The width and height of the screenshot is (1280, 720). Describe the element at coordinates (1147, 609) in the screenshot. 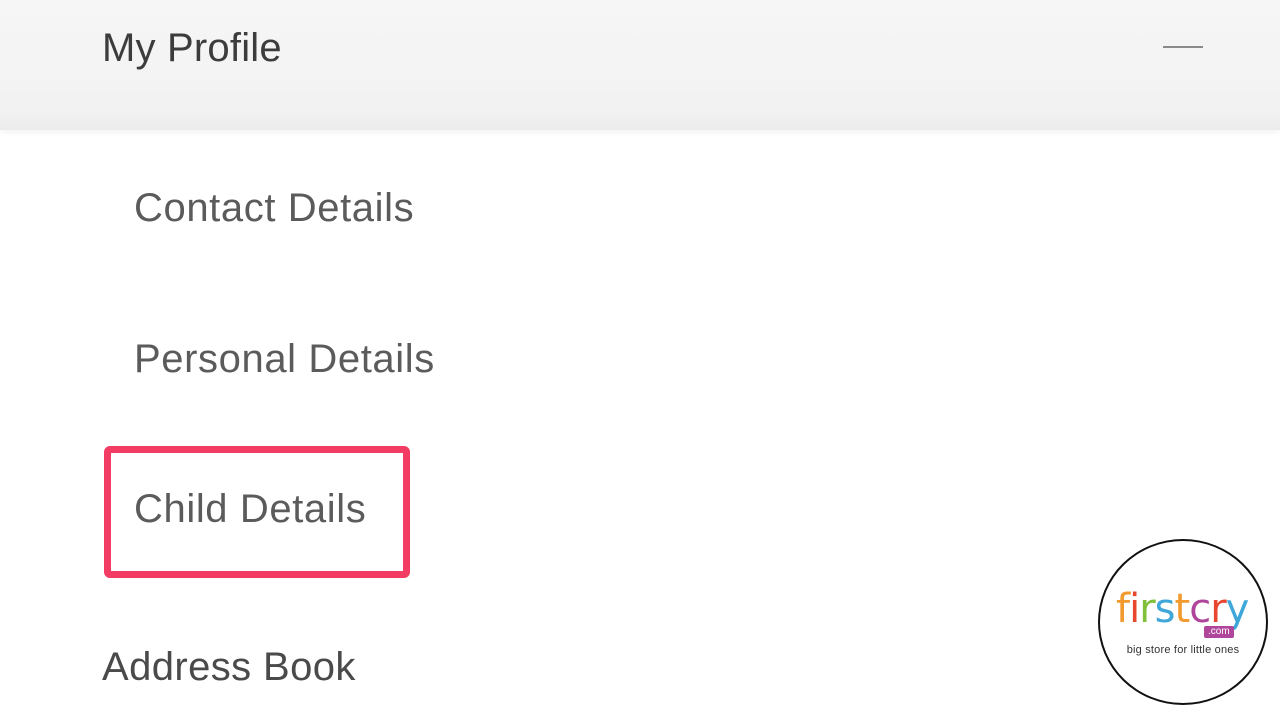

I see `logo-letter: r` at that location.